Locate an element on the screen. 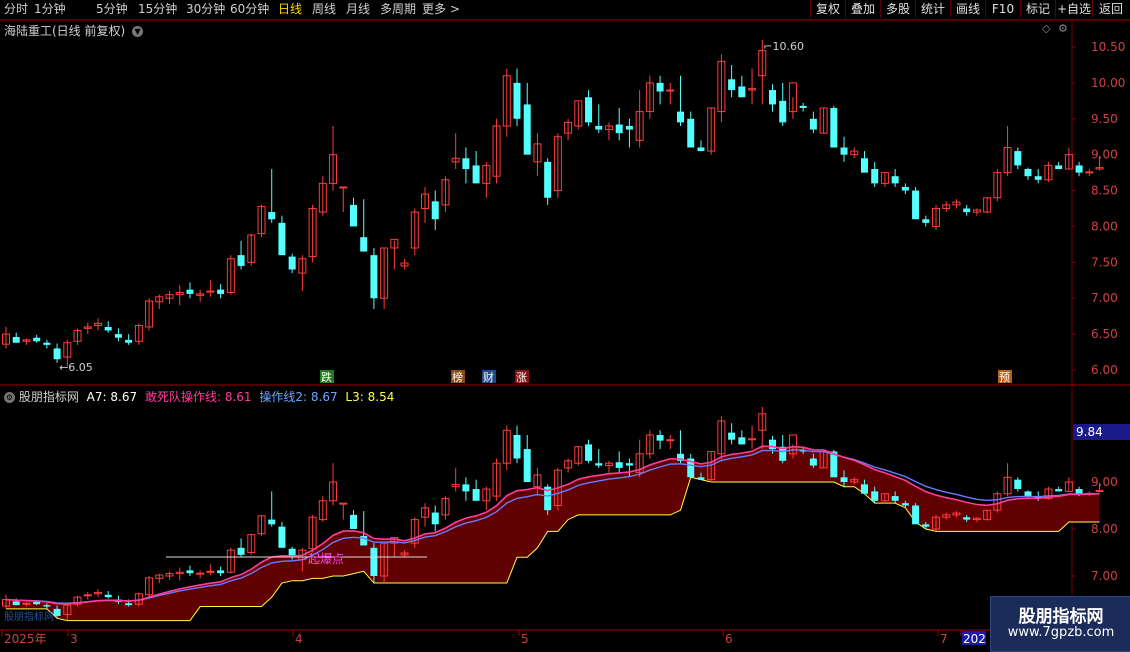  event-marker-text: 预 is located at coordinates (1004, 377).